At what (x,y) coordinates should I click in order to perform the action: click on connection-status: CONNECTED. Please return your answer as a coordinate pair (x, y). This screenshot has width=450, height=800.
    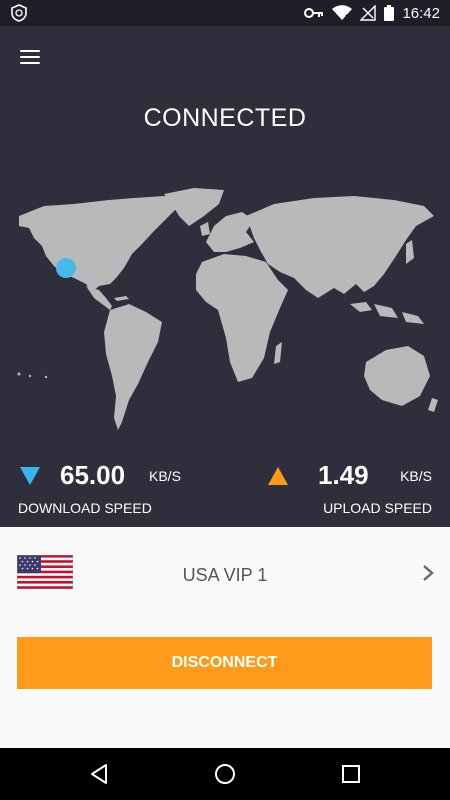
    Looking at the image, I should click on (225, 118).